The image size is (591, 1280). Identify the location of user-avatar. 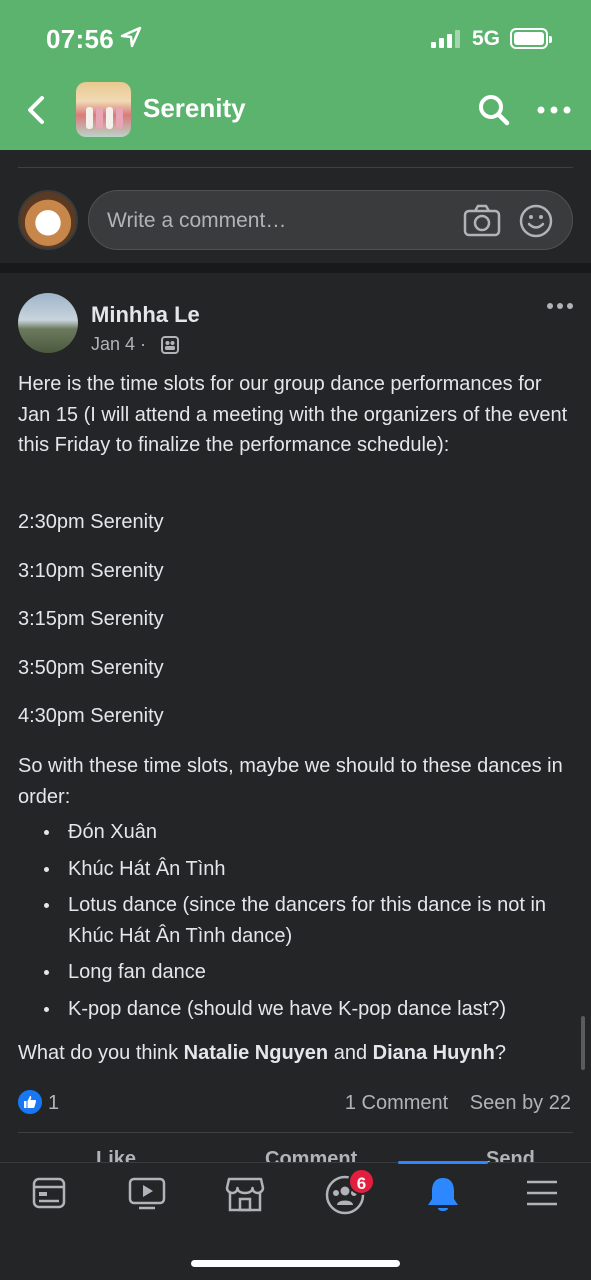
(48, 220).